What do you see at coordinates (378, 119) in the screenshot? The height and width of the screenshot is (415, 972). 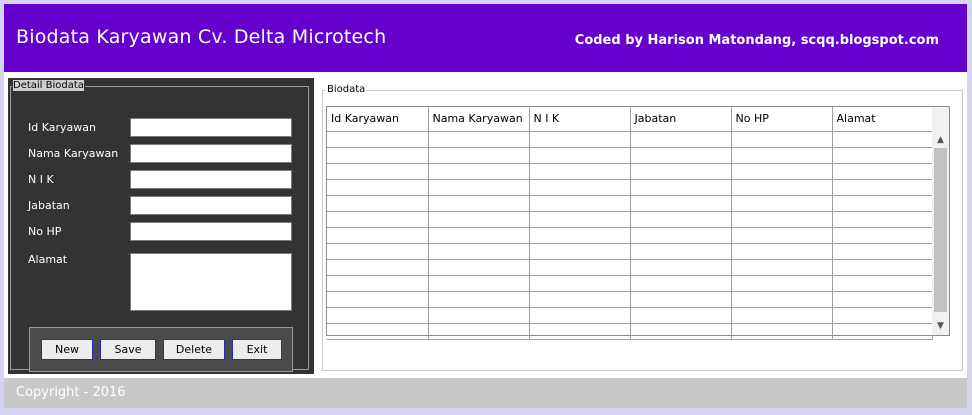 I see `column-header: Id Karyawan` at bounding box center [378, 119].